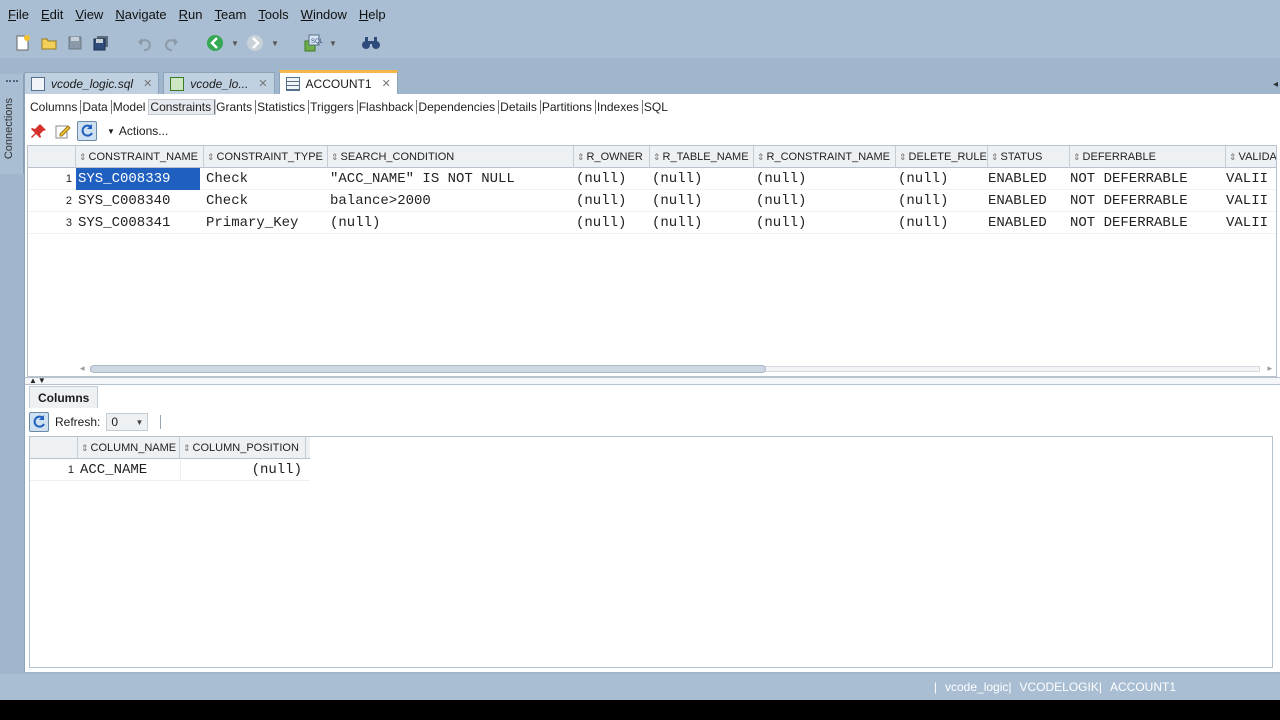 This screenshot has height=720, width=1280. I want to click on subtab-statistics: Statistics, so click(283, 107).